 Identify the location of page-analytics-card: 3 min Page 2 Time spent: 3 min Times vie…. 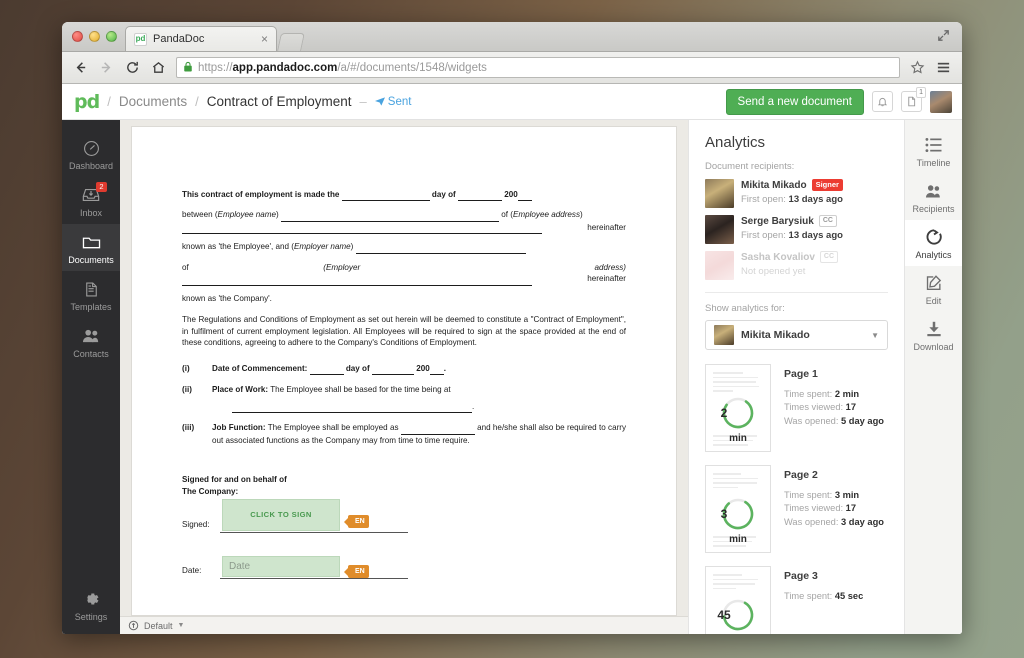
(796, 509).